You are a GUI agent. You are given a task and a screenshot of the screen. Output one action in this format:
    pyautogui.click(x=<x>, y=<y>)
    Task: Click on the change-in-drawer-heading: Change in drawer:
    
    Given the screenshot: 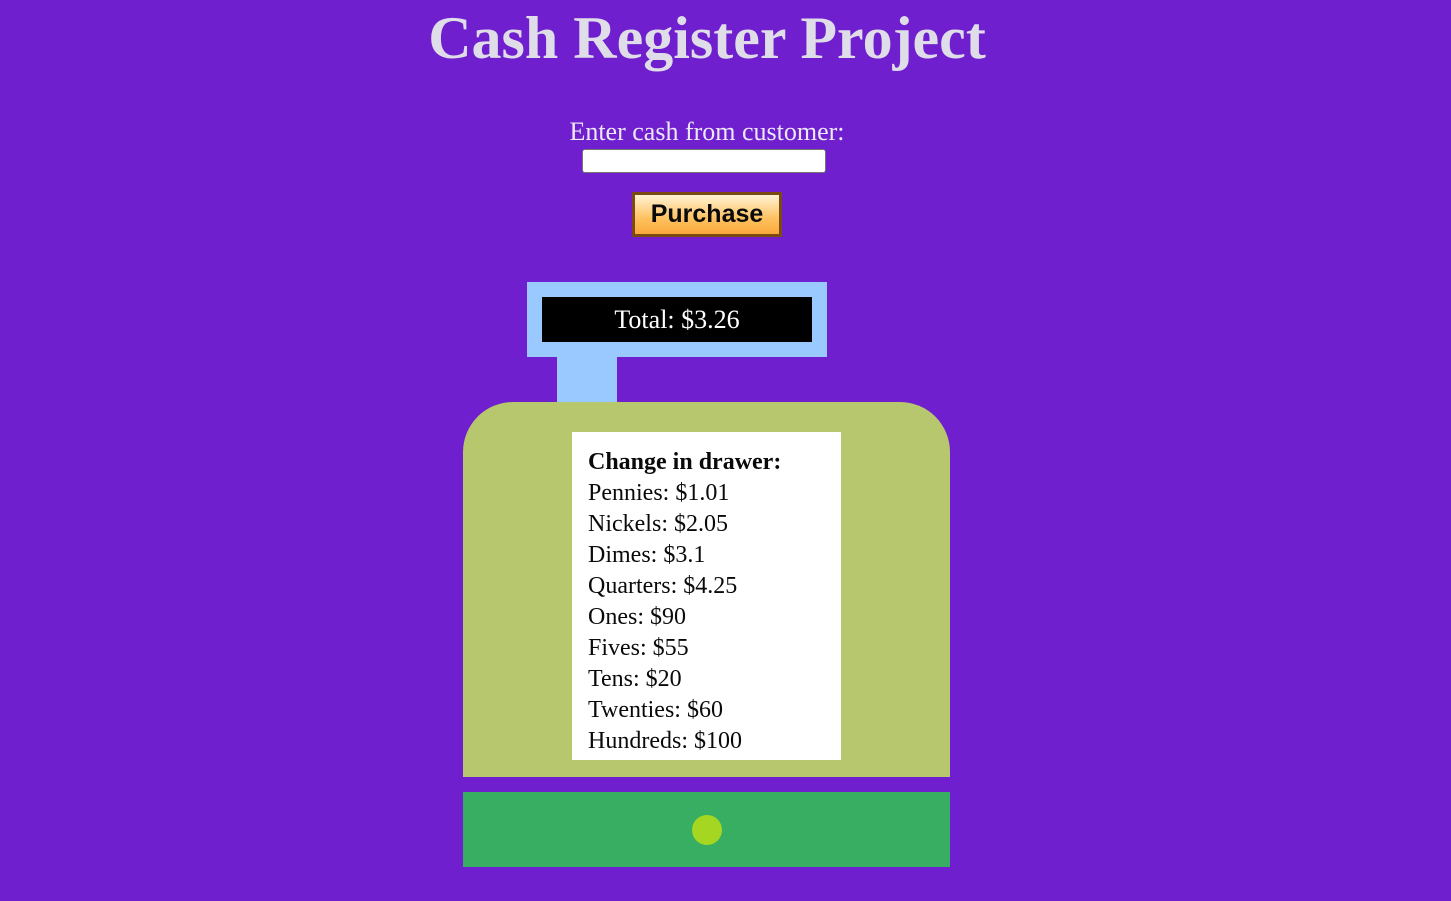 What is the action you would take?
    pyautogui.click(x=685, y=462)
    